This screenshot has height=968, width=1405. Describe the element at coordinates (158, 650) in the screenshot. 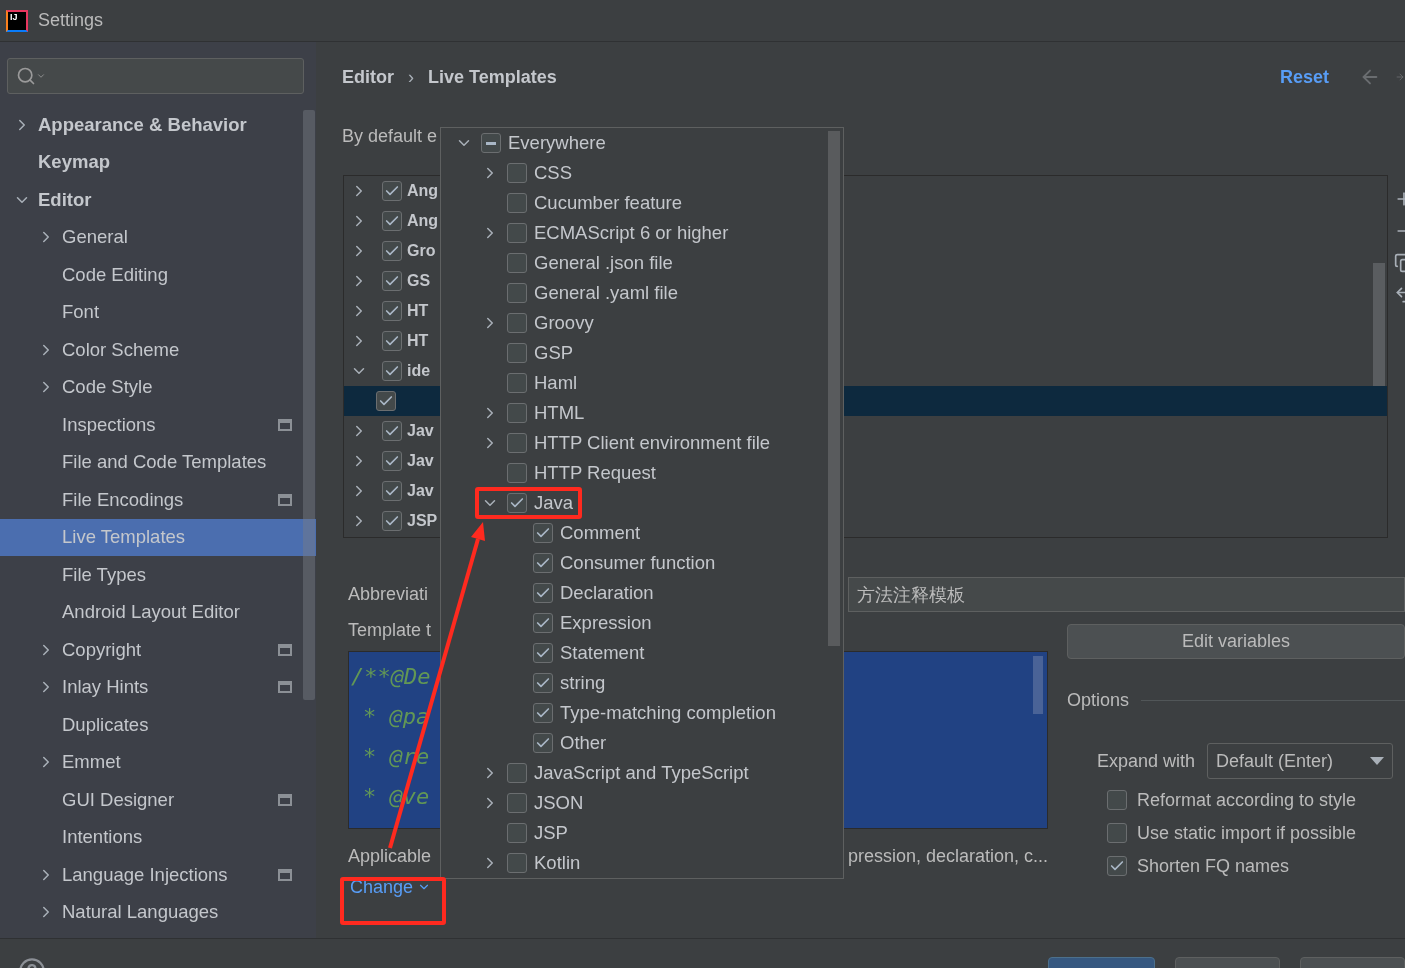

I see `sidebar-item: Copyright` at that location.